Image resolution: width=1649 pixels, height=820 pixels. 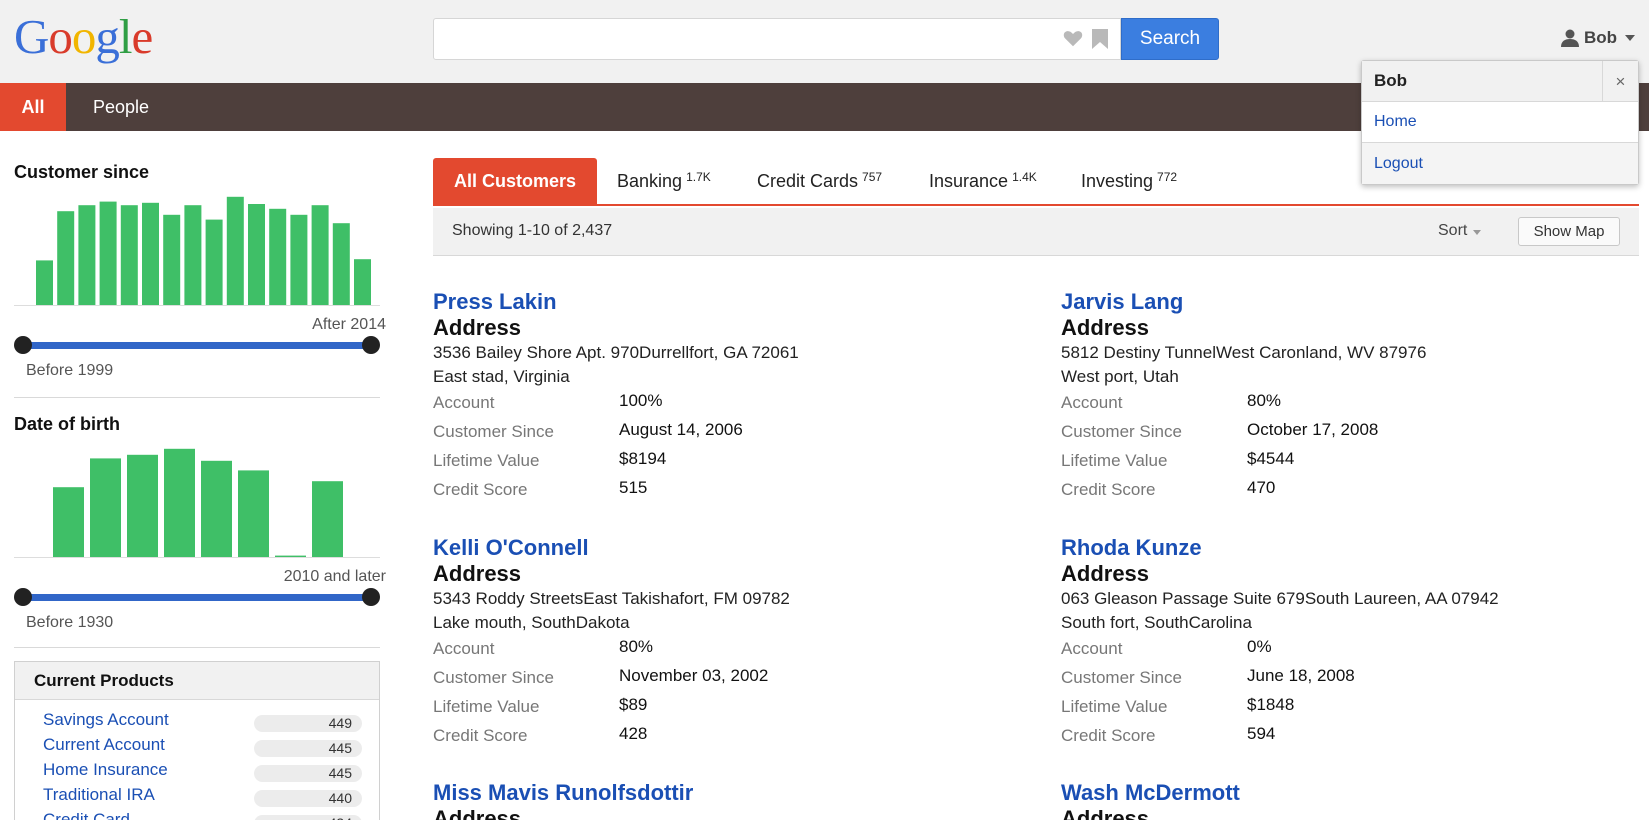 What do you see at coordinates (23, 597) in the screenshot?
I see `date-of-birth-slider-min-handle` at bounding box center [23, 597].